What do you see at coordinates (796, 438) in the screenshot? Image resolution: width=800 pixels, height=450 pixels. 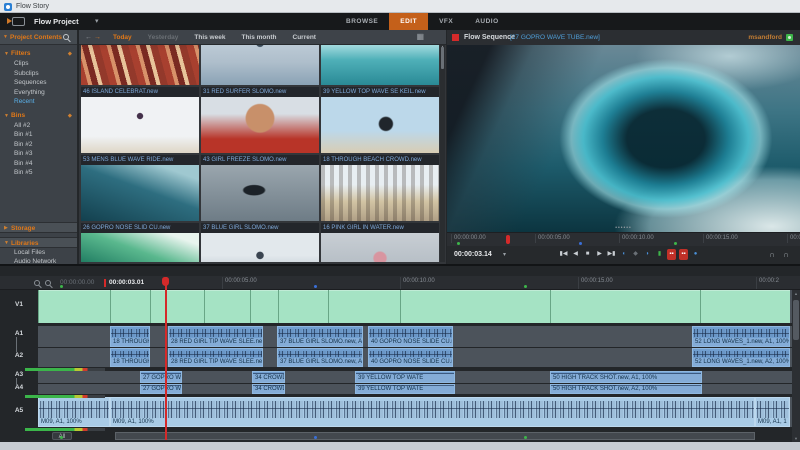 I see `scroll-down-icon: ▼` at bounding box center [796, 438].